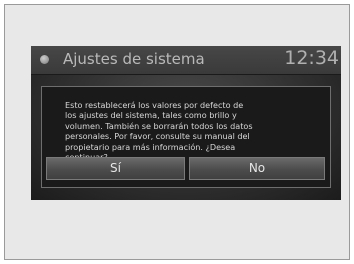 The width and height of the screenshot is (354, 264). Describe the element at coordinates (44, 59) in the screenshot. I see `circle-indicator-icon` at that location.